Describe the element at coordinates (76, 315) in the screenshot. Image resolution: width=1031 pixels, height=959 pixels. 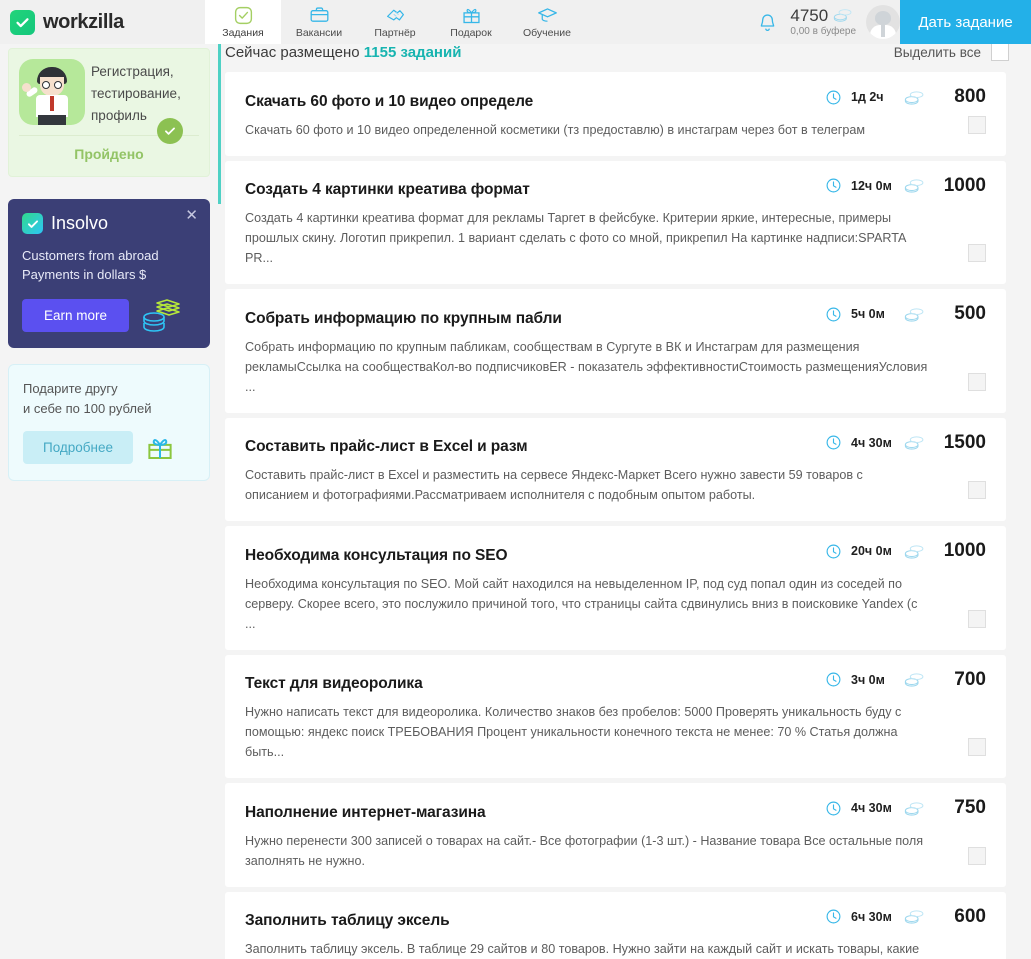
I see `earn-more-button: Earn more` at that location.